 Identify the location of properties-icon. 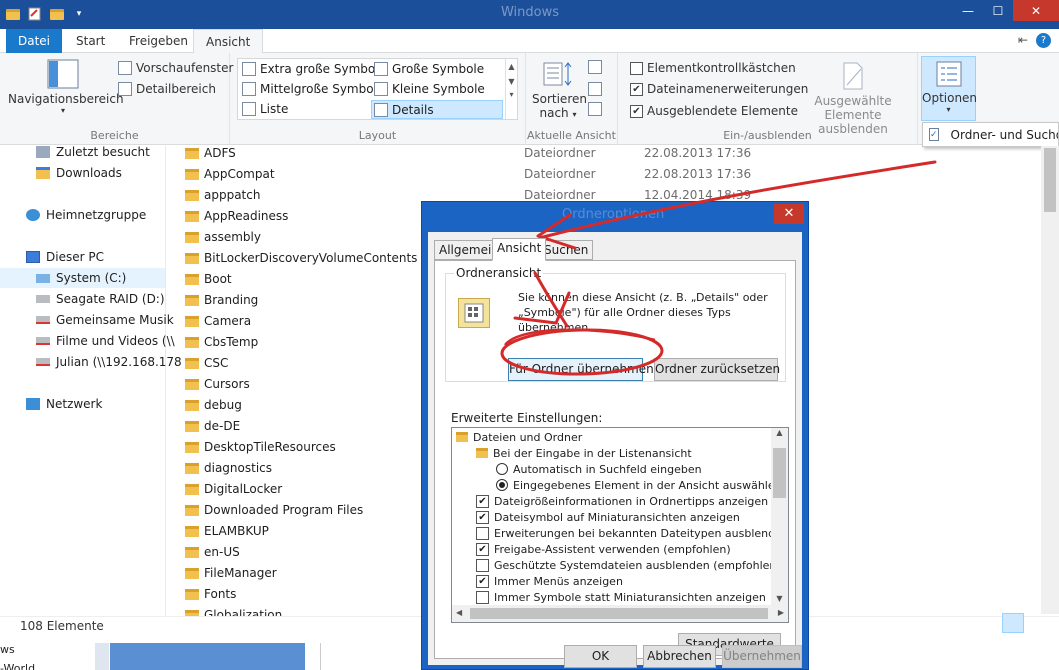
(35, 14).